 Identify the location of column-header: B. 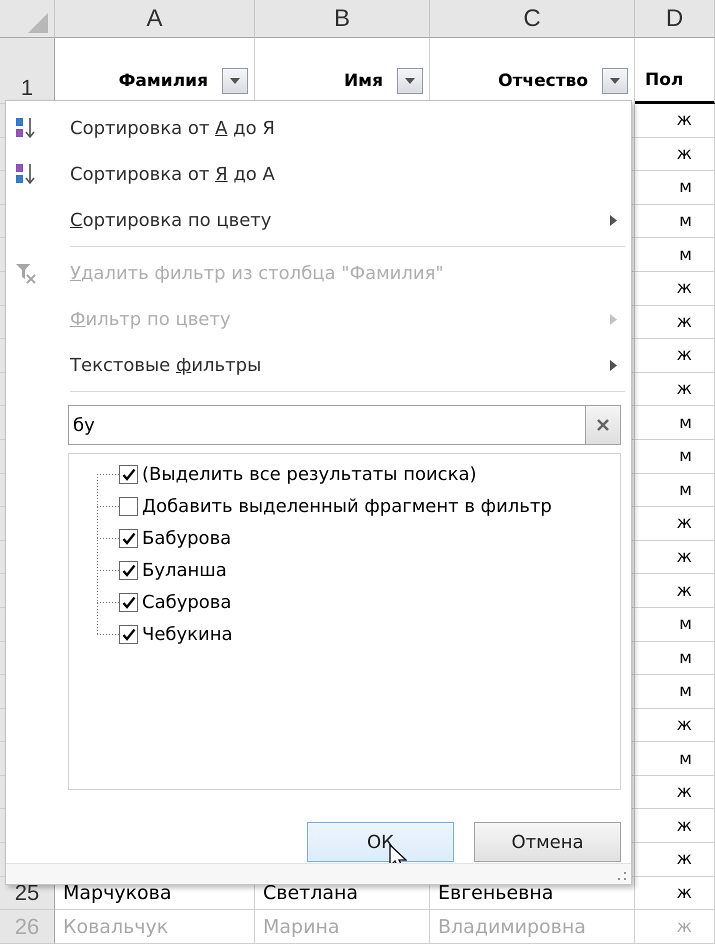
(342, 19).